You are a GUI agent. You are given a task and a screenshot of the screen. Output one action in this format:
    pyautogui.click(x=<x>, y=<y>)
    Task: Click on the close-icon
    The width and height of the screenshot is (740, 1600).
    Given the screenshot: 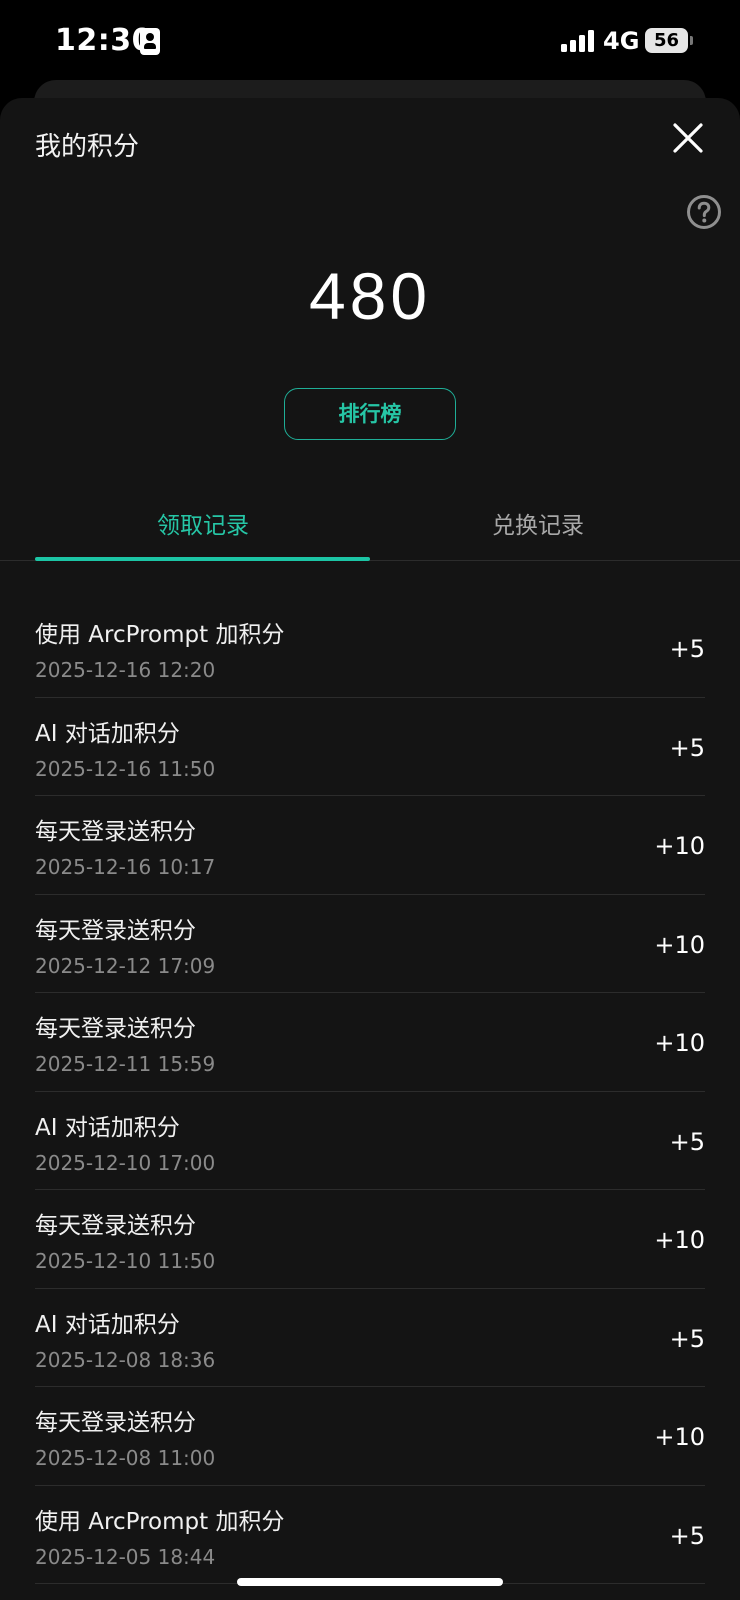 What is the action you would take?
    pyautogui.click(x=688, y=138)
    